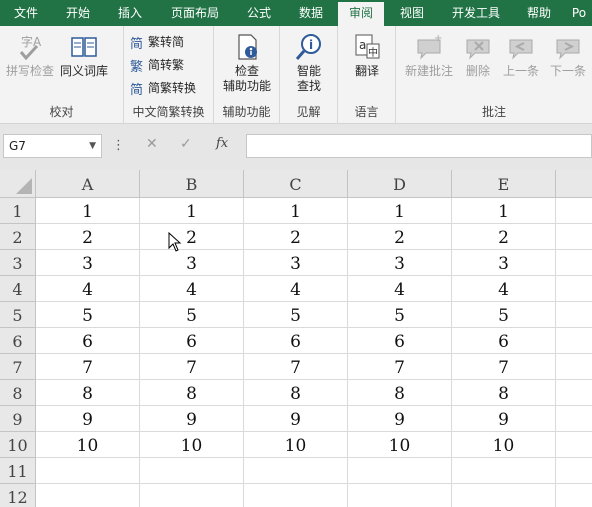  What do you see at coordinates (18, 471) in the screenshot?
I see `row-header: 11` at bounding box center [18, 471].